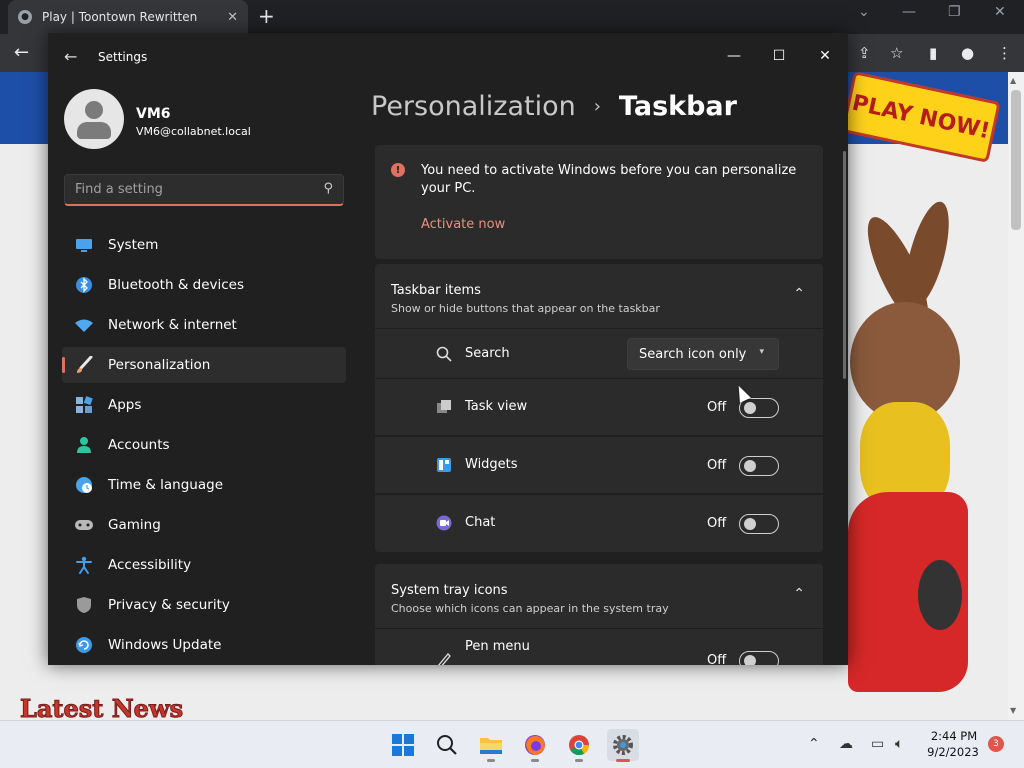  What do you see at coordinates (954, 736) in the screenshot?
I see `clock-time: 2:44 PM` at bounding box center [954, 736].